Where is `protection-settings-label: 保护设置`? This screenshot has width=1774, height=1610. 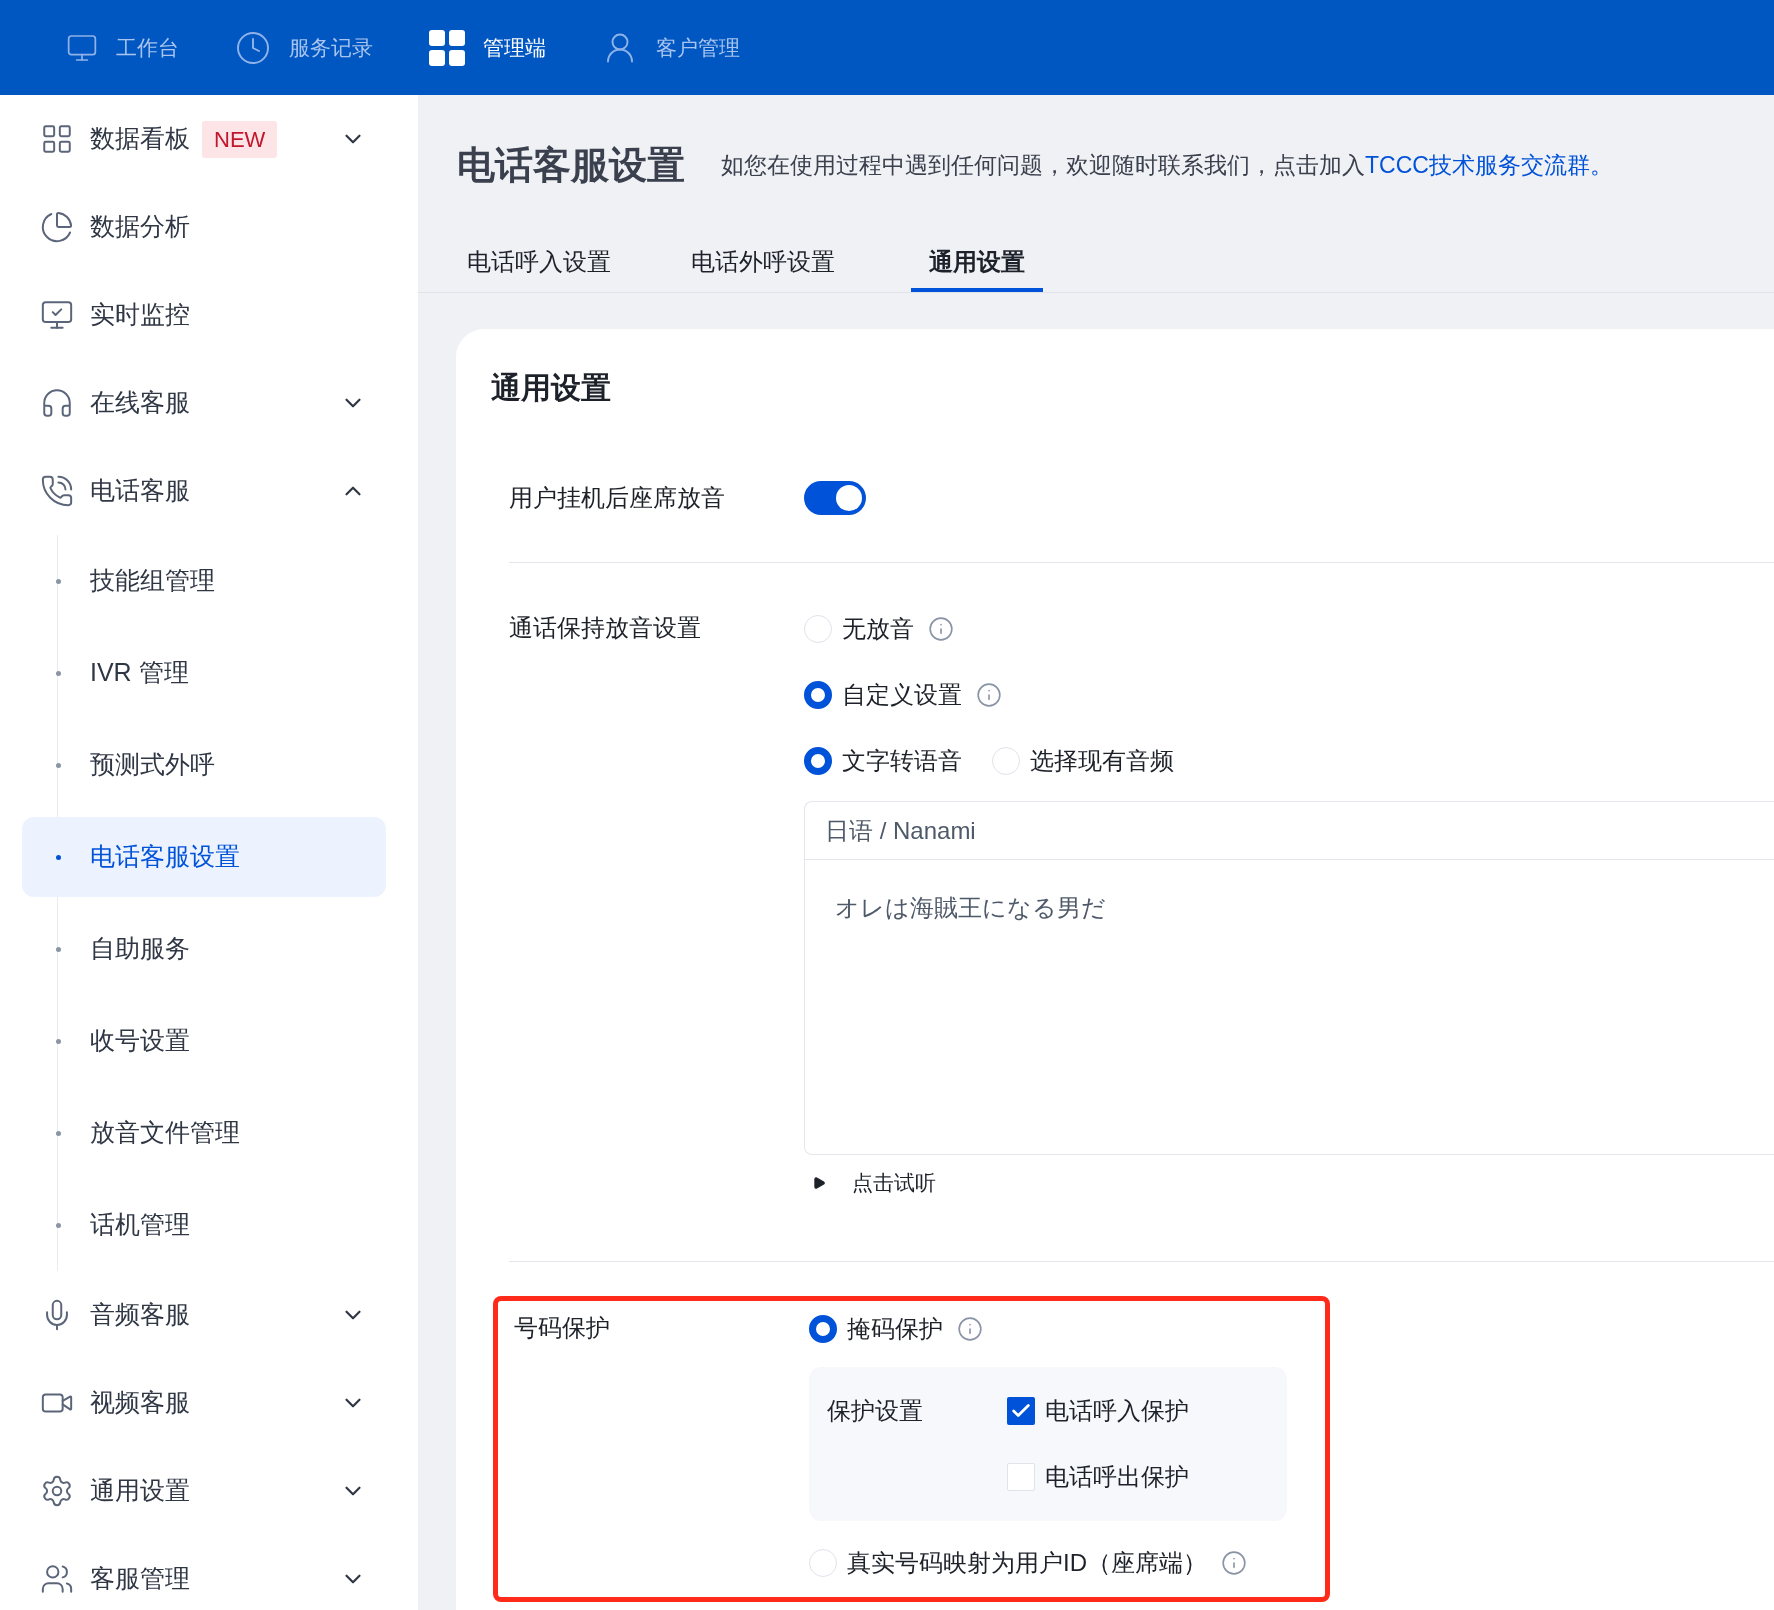
protection-settings-label: 保护设置 is located at coordinates (875, 1410).